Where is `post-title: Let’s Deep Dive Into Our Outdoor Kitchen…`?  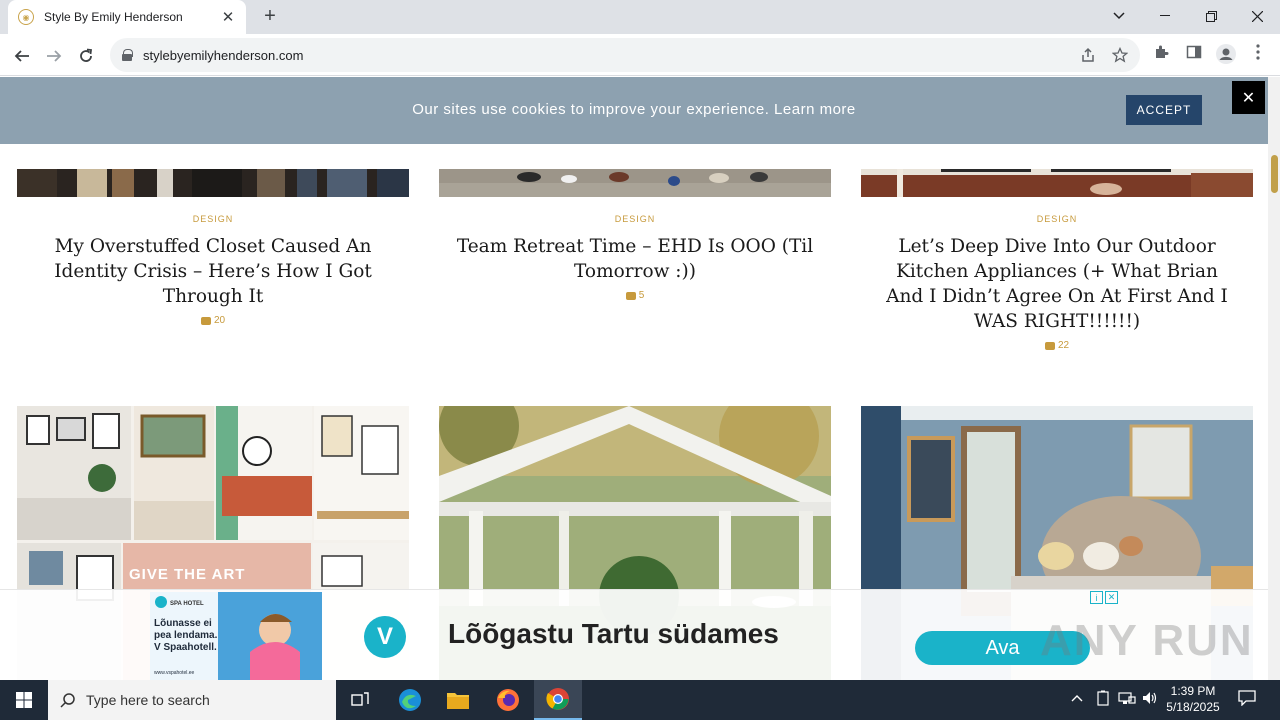 post-title: Let’s Deep Dive Into Our Outdoor Kitchen… is located at coordinates (1057, 284).